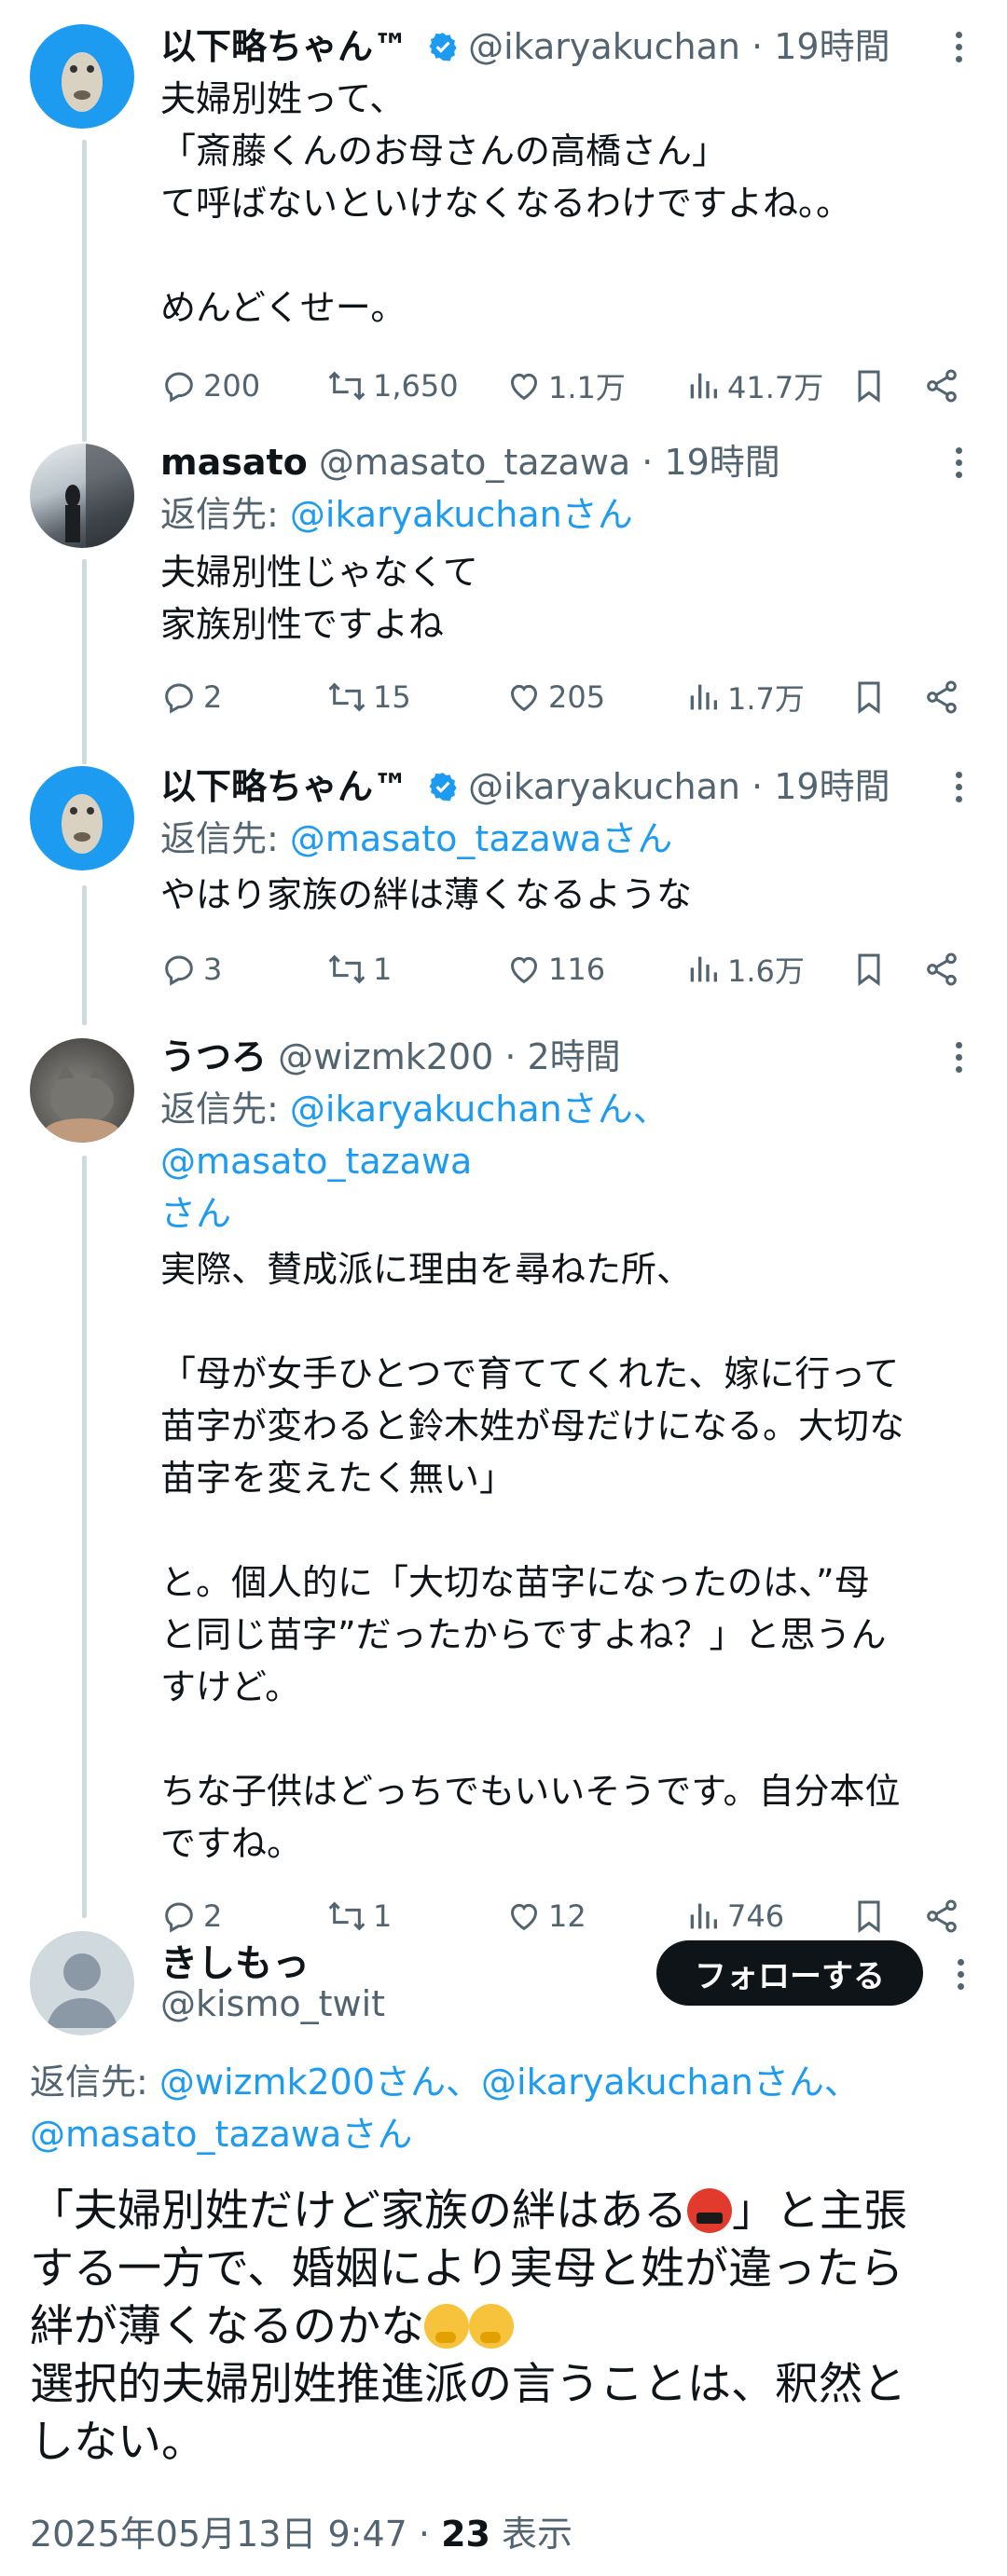  I want to click on views-button: 41.7万, so click(753, 386).